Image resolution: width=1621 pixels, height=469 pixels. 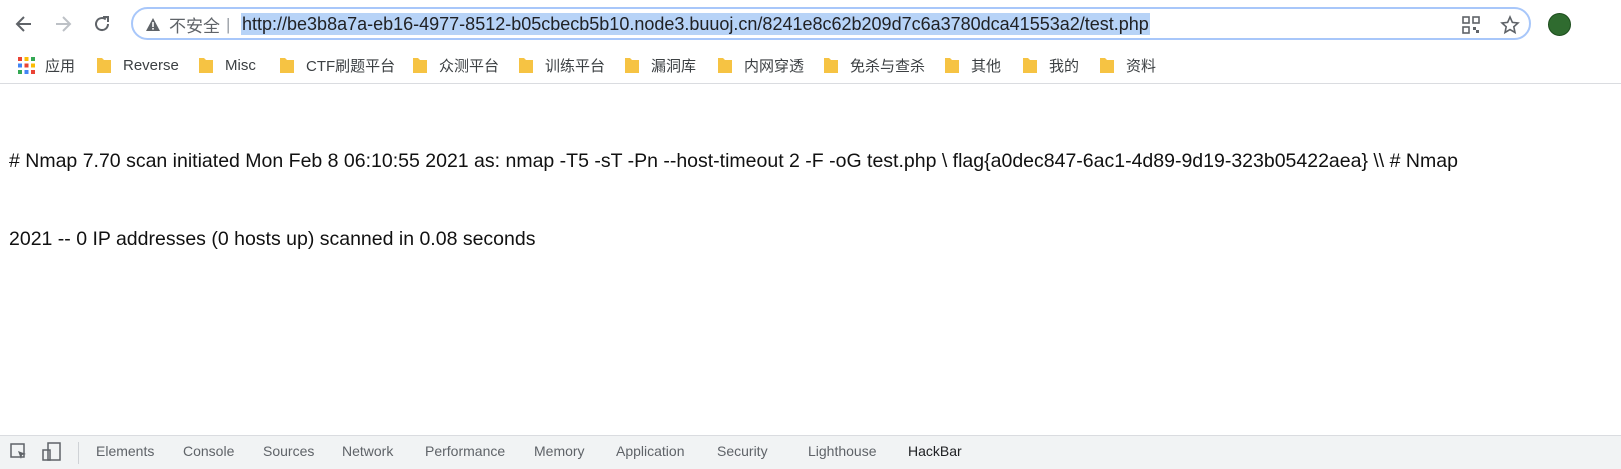 What do you see at coordinates (60, 66) in the screenshot?
I see `bookmark-label: 应用` at bounding box center [60, 66].